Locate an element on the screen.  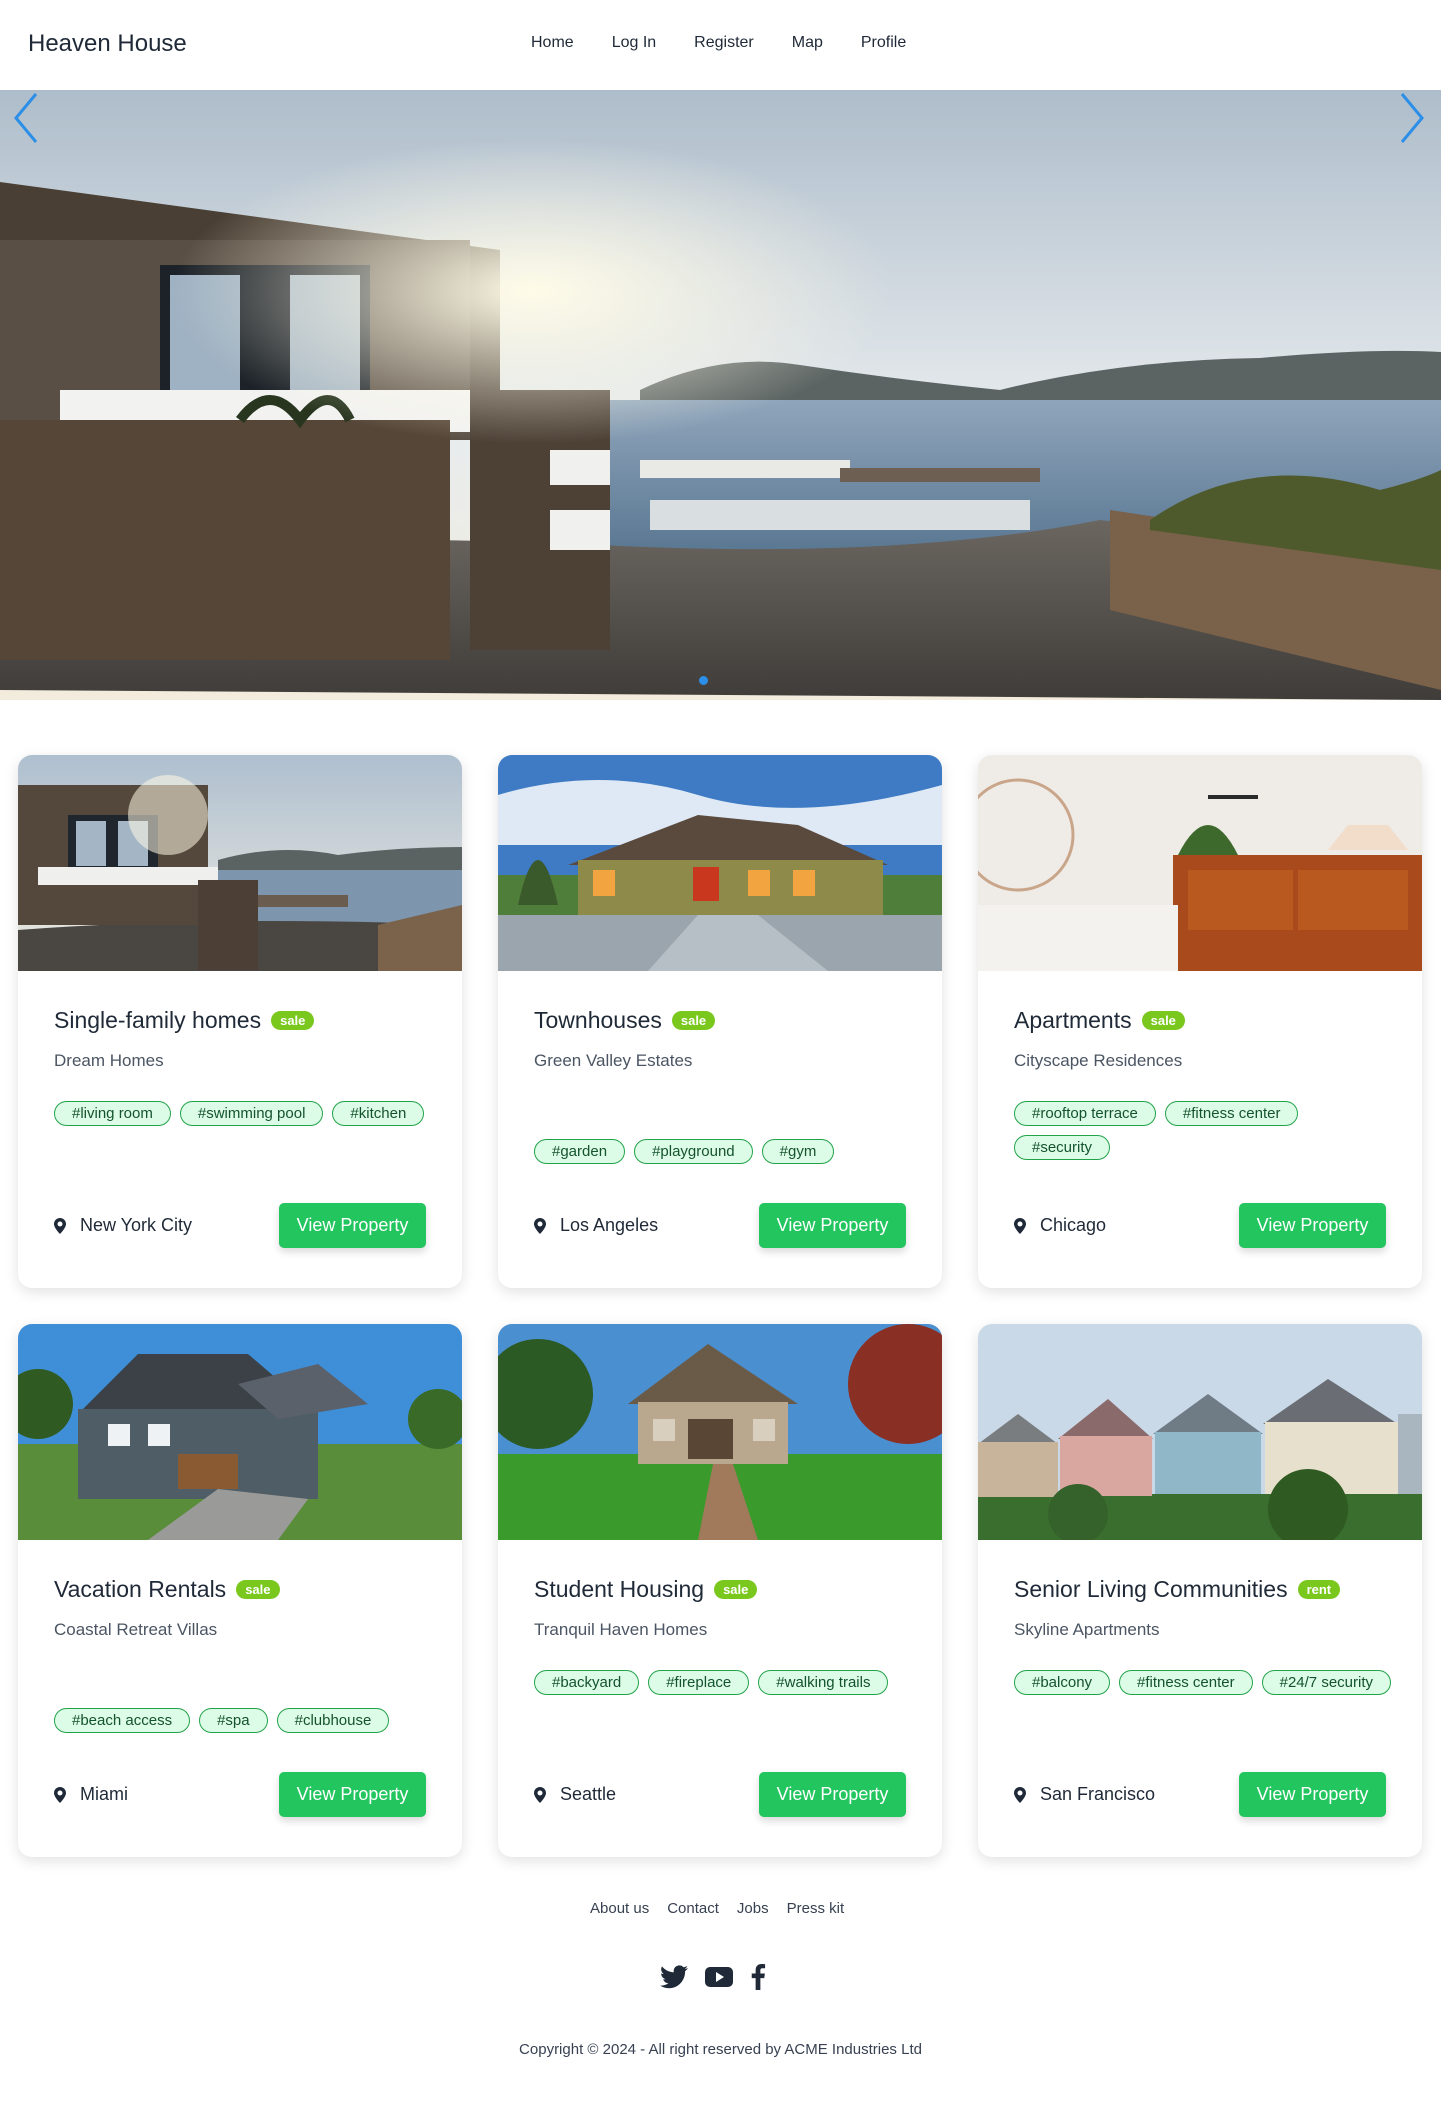
social-links is located at coordinates (713, 1977).